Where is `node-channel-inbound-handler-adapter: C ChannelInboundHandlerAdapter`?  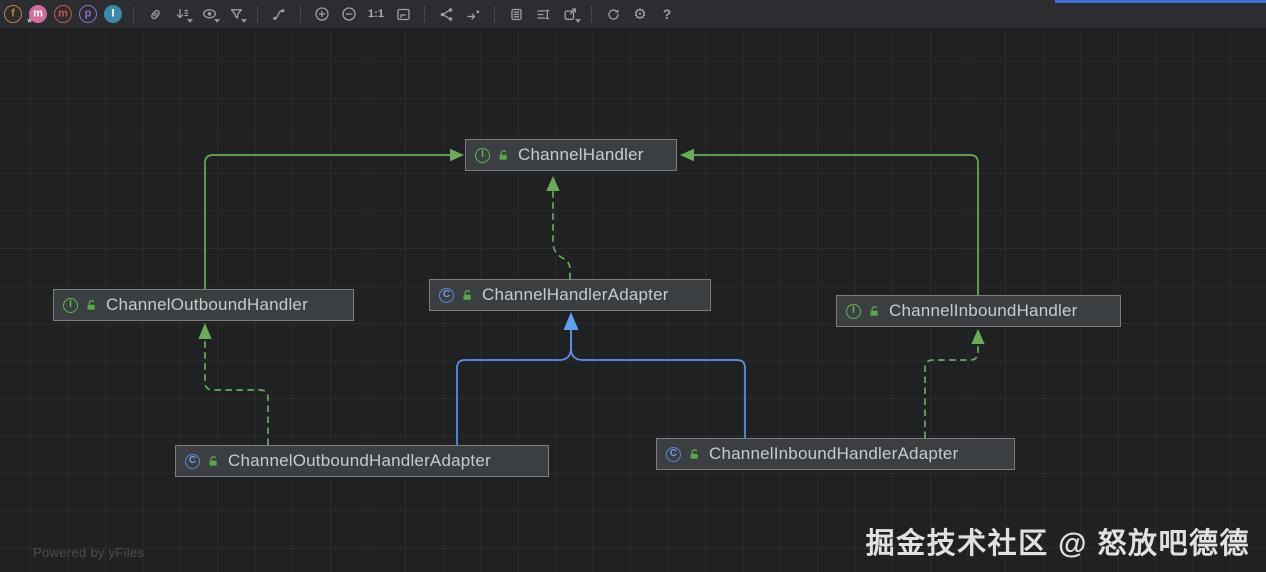 node-channel-inbound-handler-adapter: C ChannelInboundHandlerAdapter is located at coordinates (835, 454).